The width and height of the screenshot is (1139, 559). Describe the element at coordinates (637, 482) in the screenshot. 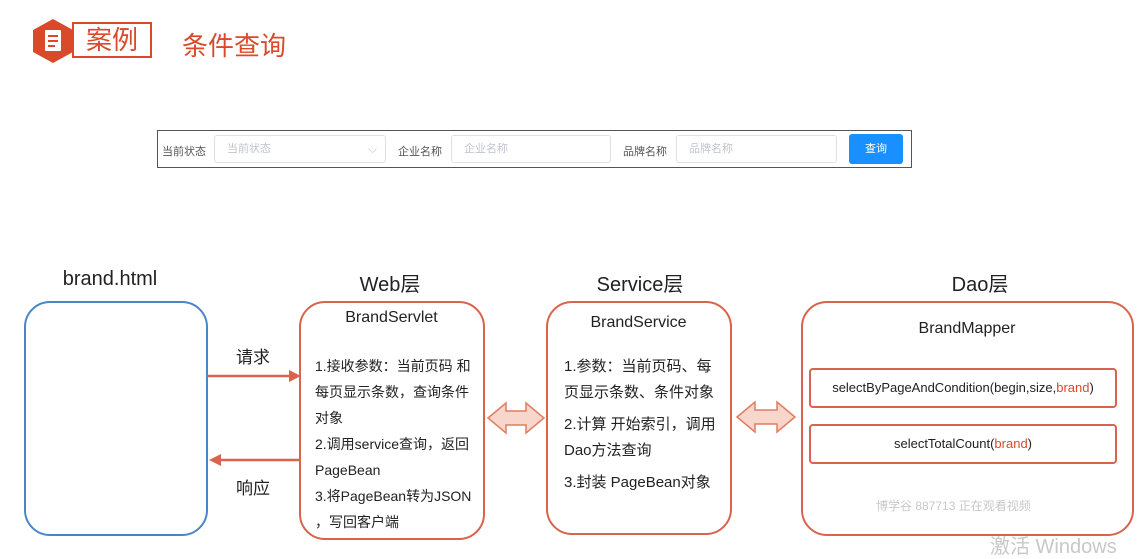

I see `service-step3: 3.封装 PageBean对象` at that location.